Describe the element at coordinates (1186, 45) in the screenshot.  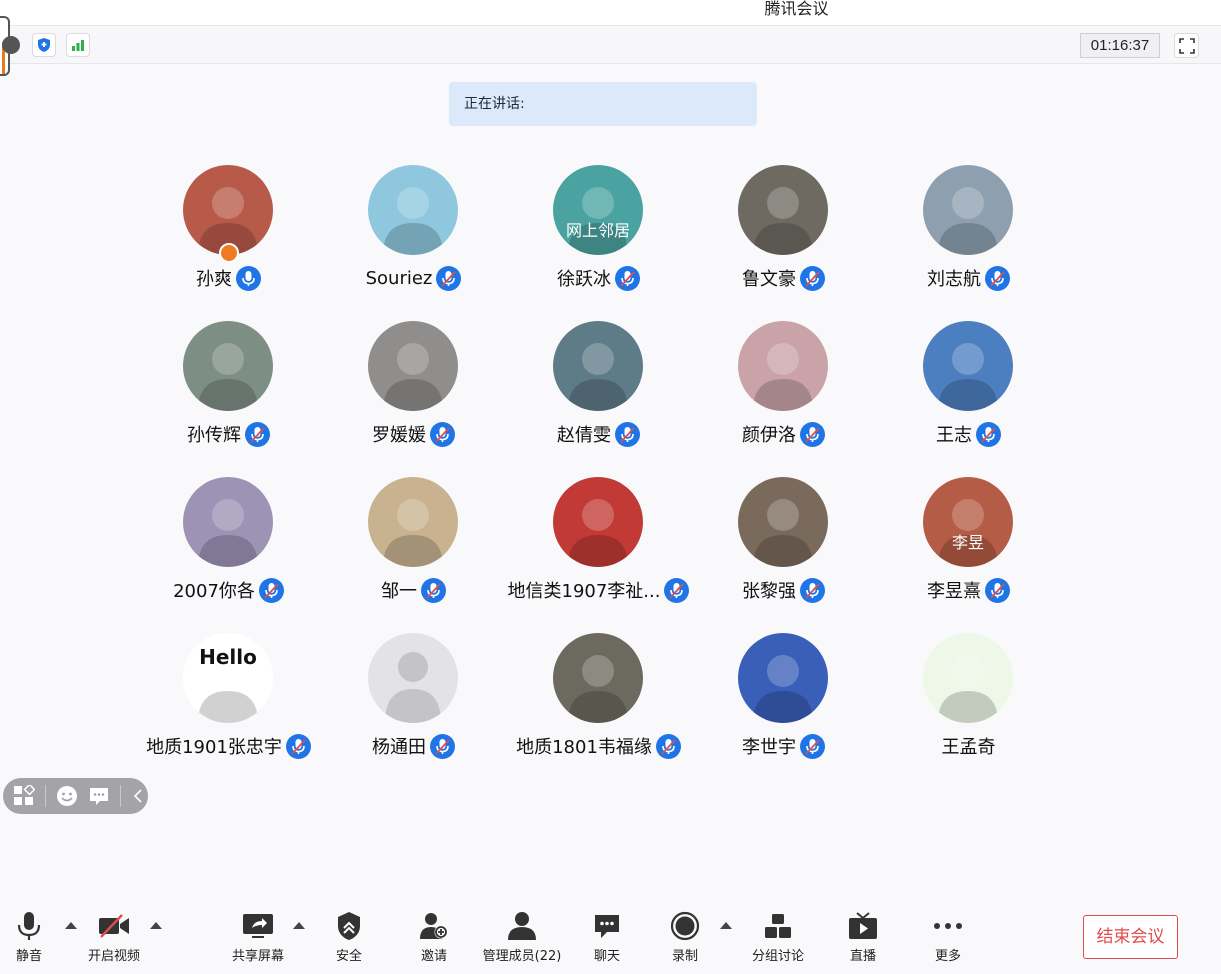
I see `fullscreen-icon` at that location.